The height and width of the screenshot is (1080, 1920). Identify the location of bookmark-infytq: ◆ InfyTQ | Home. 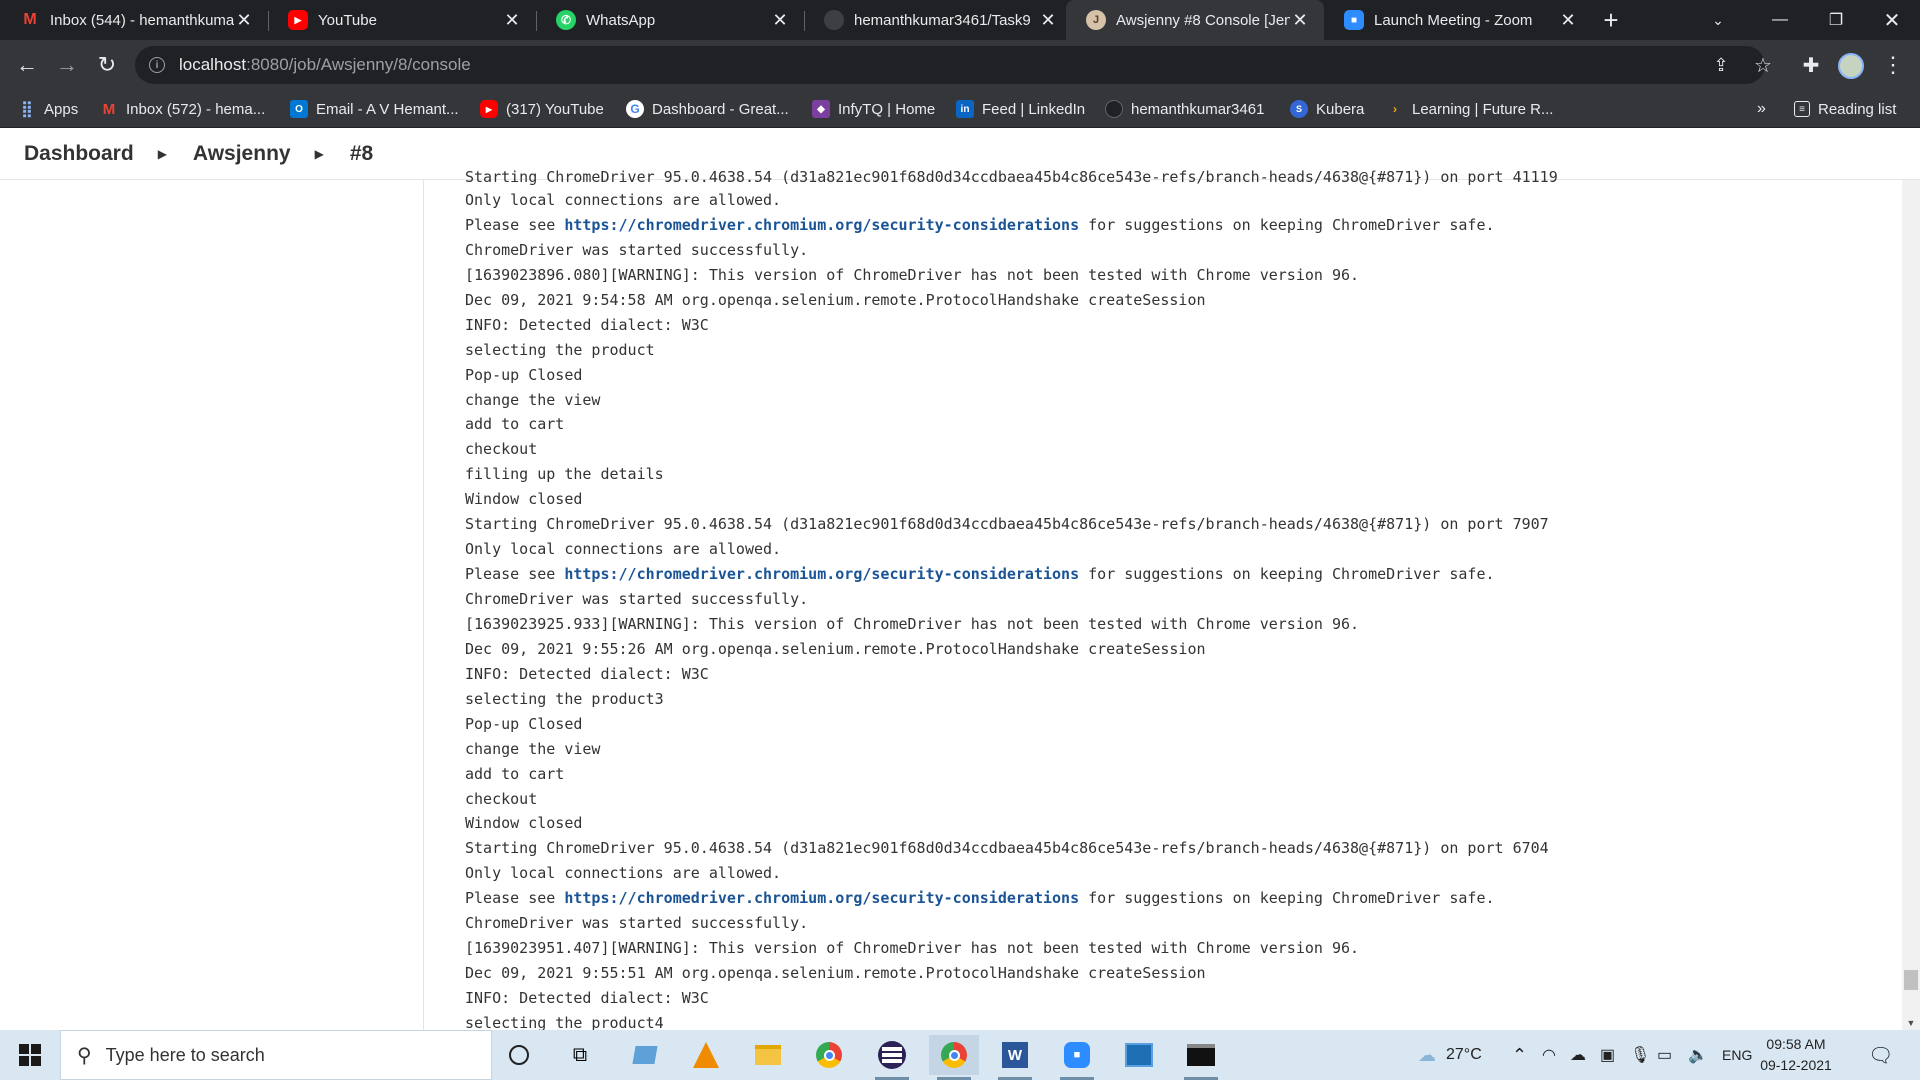
(873, 109).